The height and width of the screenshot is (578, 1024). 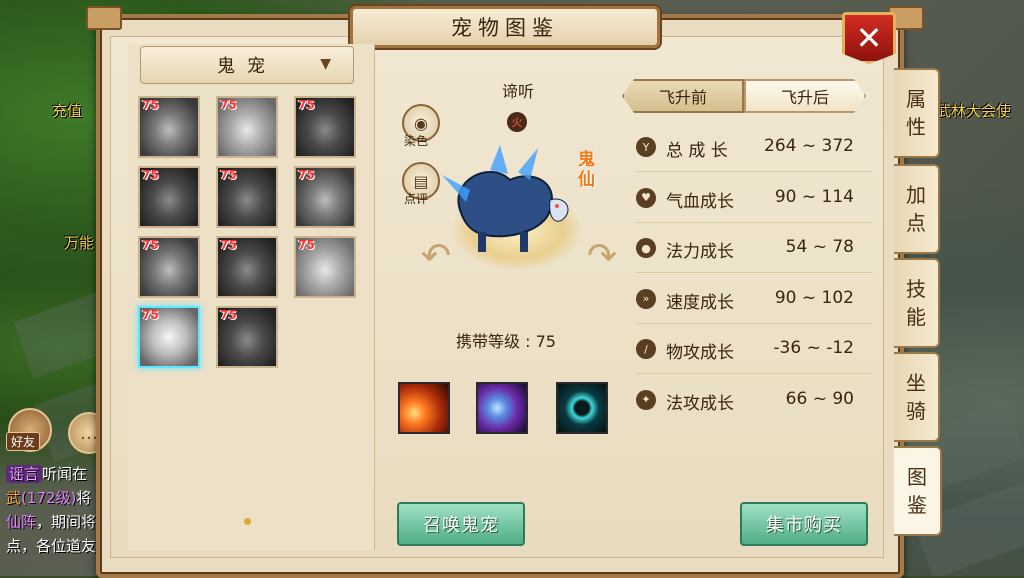 What do you see at coordinates (646, 147) in the screenshot?
I see `growth-icon: Y` at bounding box center [646, 147].